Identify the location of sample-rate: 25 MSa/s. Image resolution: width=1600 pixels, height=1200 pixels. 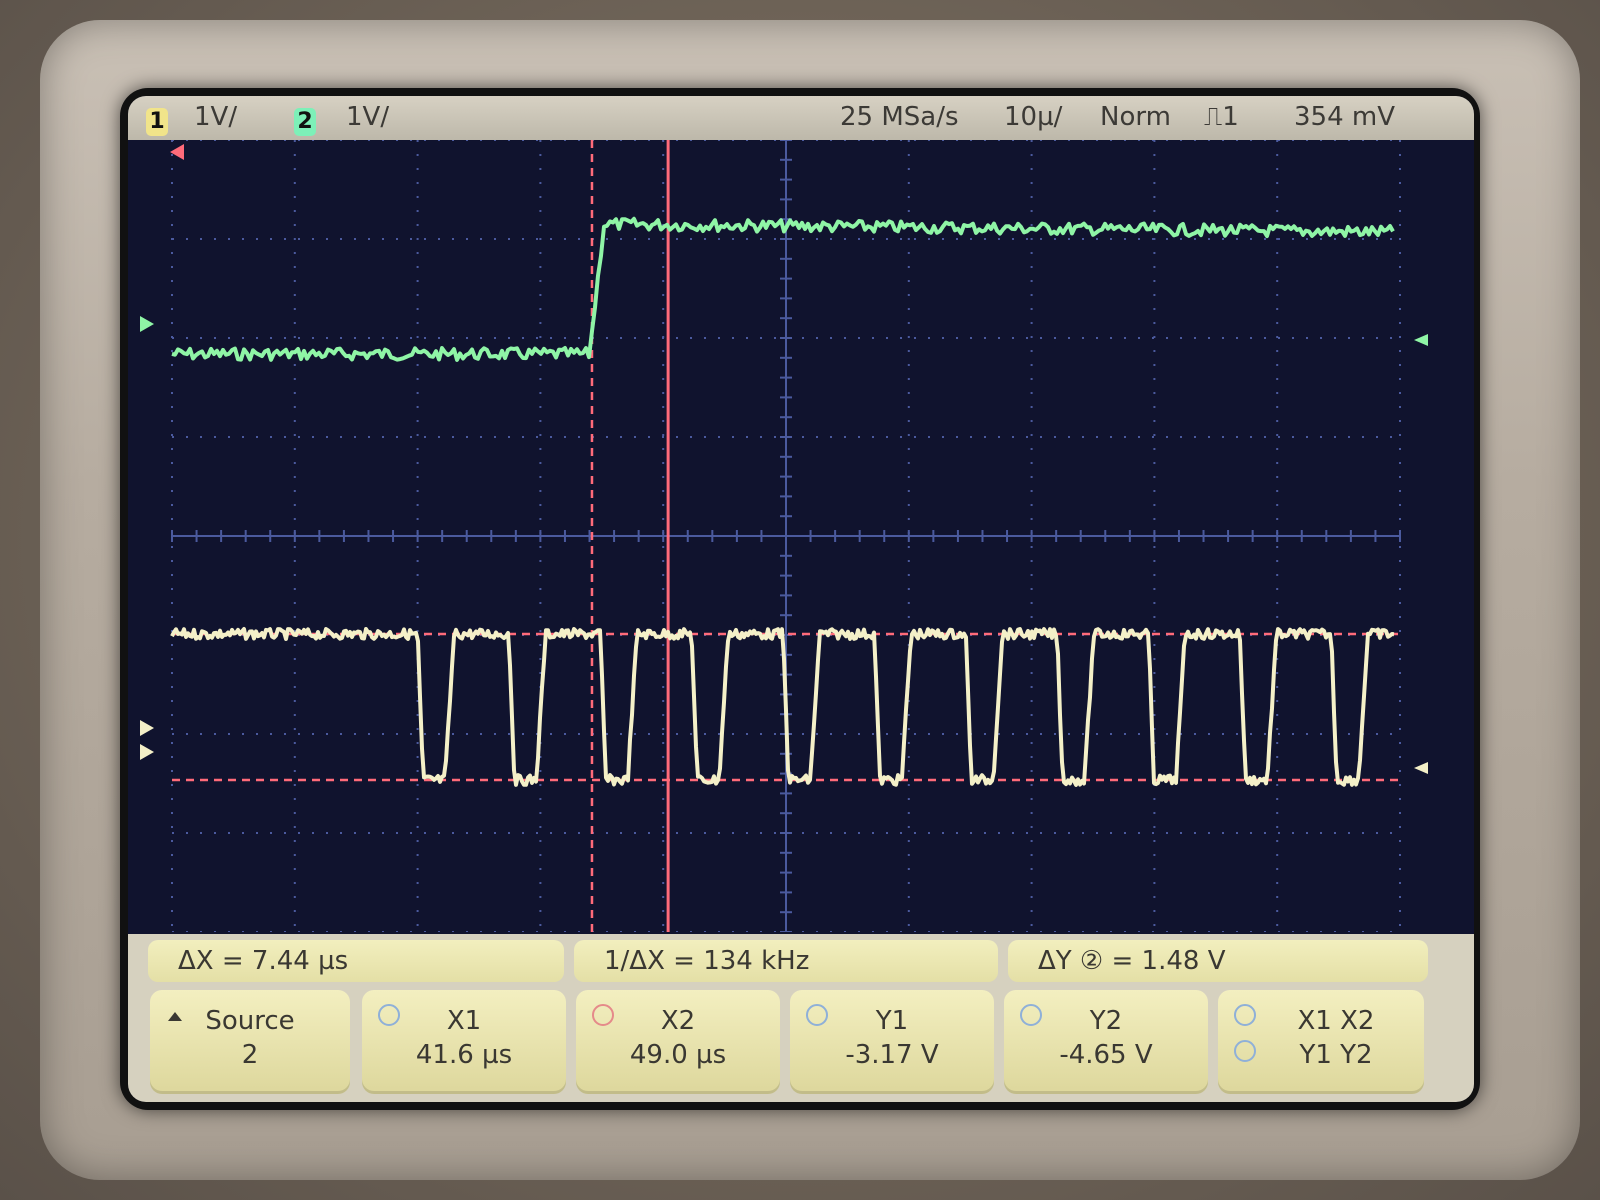
(899, 117).